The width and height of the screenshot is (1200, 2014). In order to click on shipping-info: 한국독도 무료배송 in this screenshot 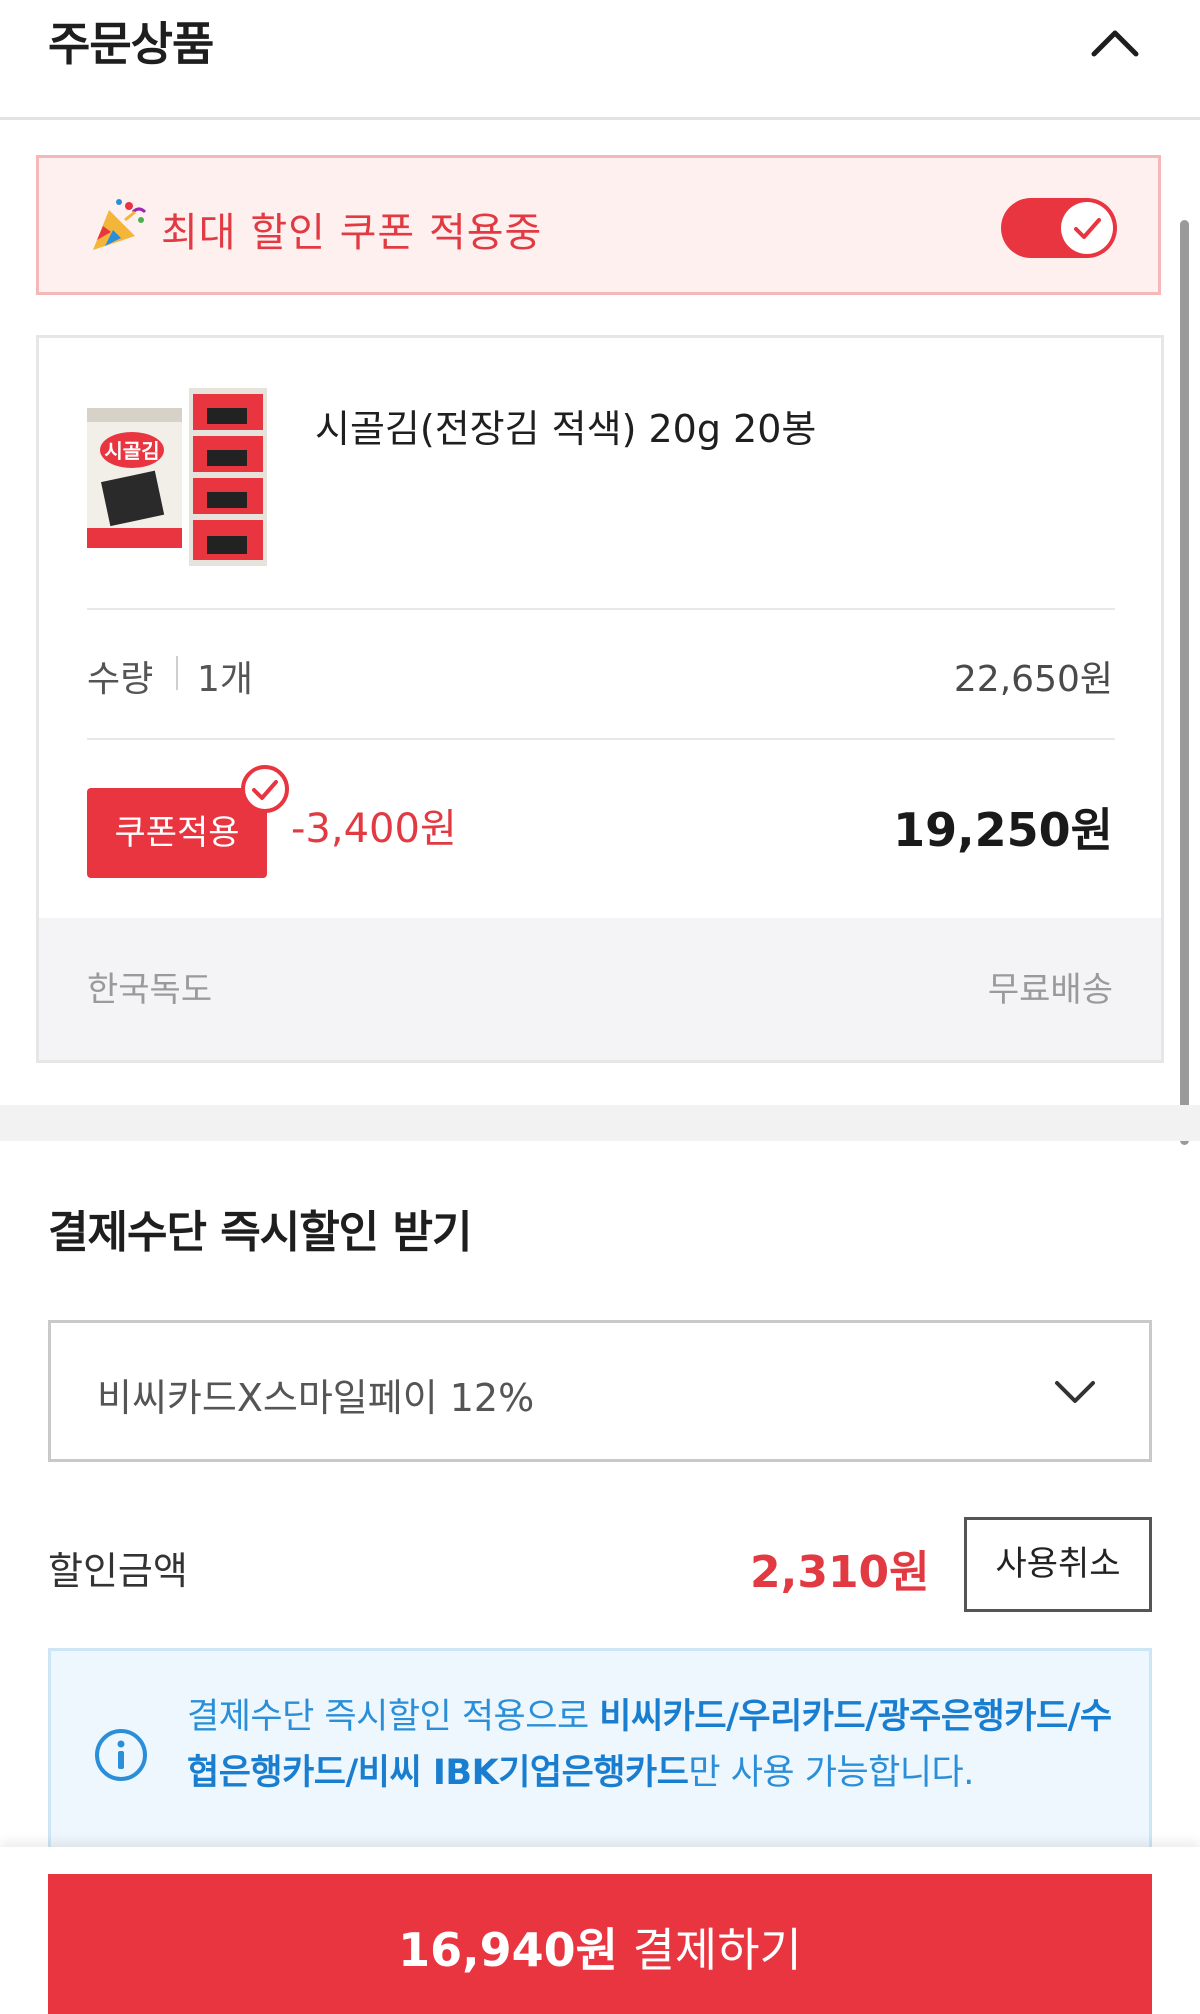, I will do `click(600, 989)`.